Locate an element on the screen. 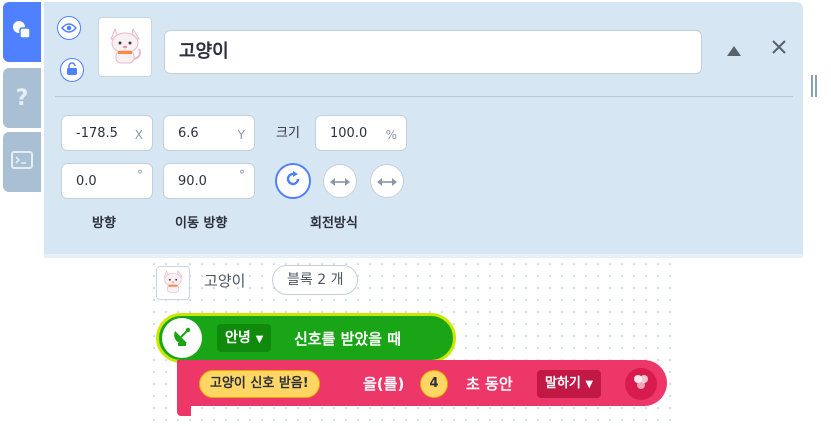 This screenshot has height=426, width=831. shapes-icon is located at coordinates (22, 32).